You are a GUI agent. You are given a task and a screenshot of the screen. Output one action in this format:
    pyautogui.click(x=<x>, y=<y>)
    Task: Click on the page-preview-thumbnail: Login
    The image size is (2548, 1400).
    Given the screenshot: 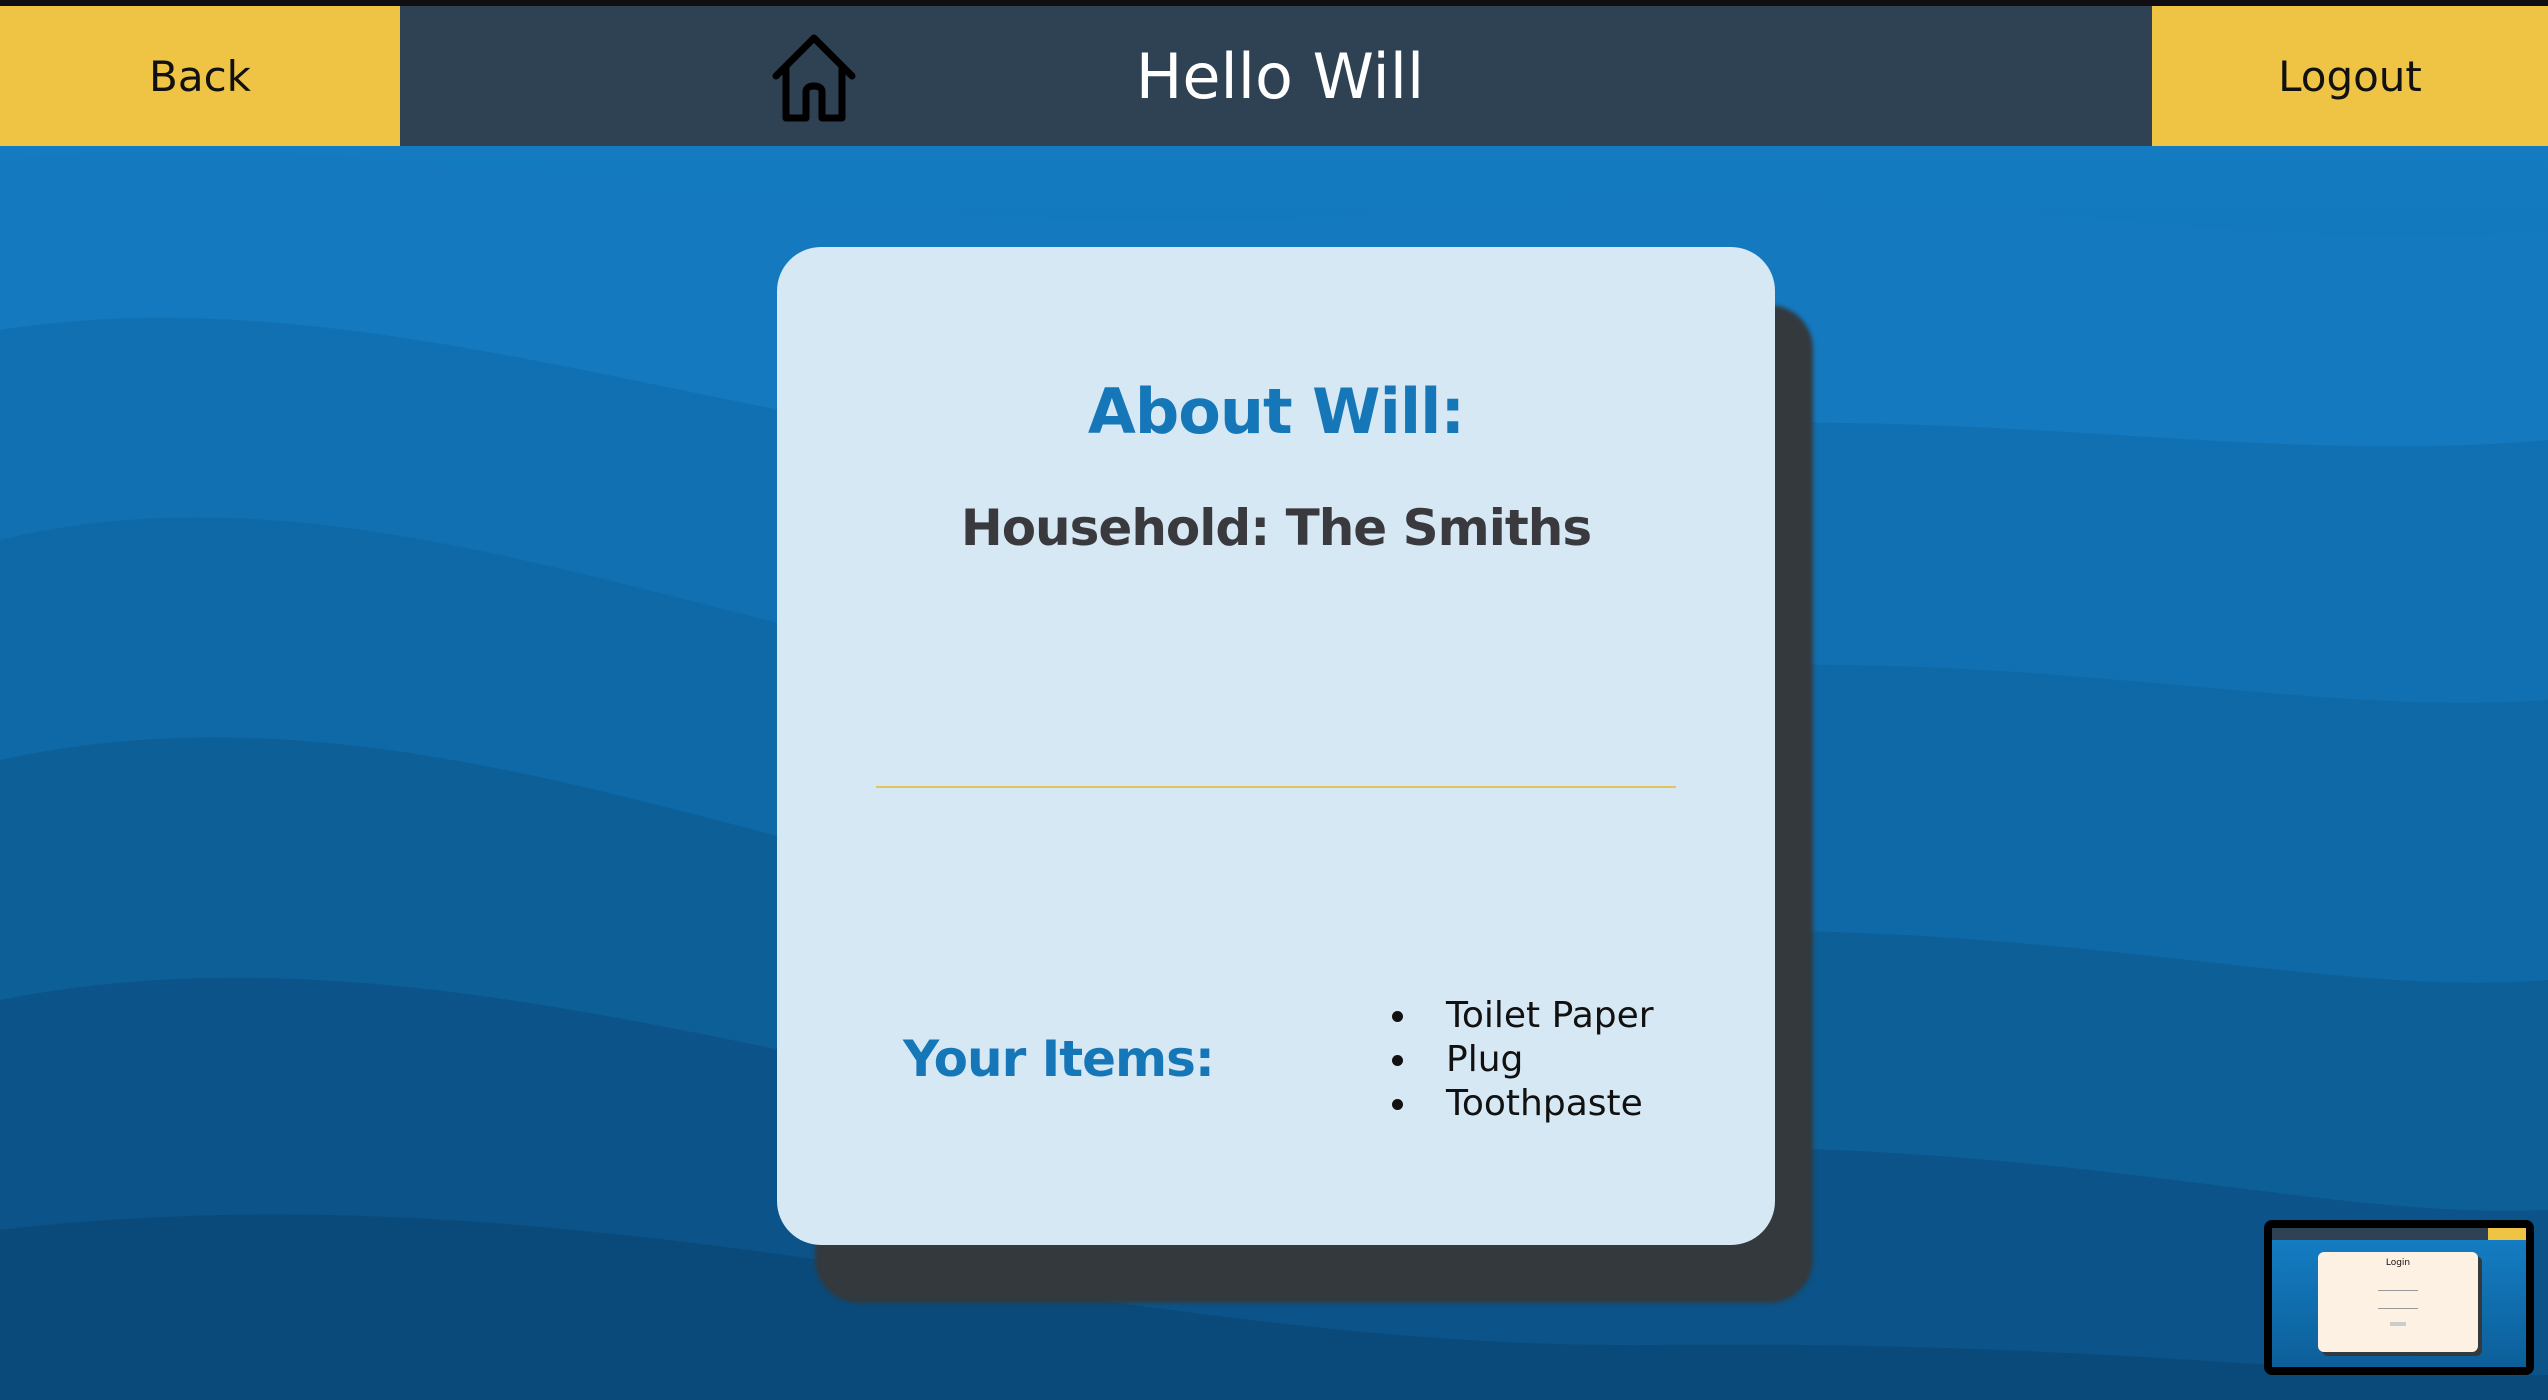 What is the action you would take?
    pyautogui.click(x=2399, y=1297)
    